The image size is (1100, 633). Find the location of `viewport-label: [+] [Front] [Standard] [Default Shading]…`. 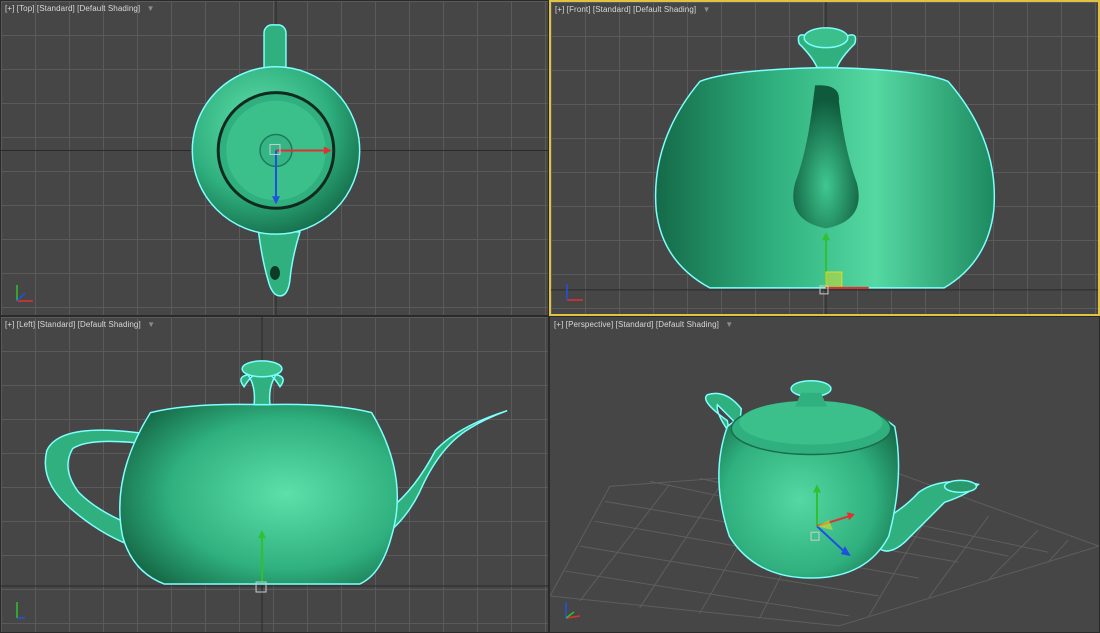

viewport-label: [+] [Front] [Standard] [Default Shading]… is located at coordinates (633, 9).